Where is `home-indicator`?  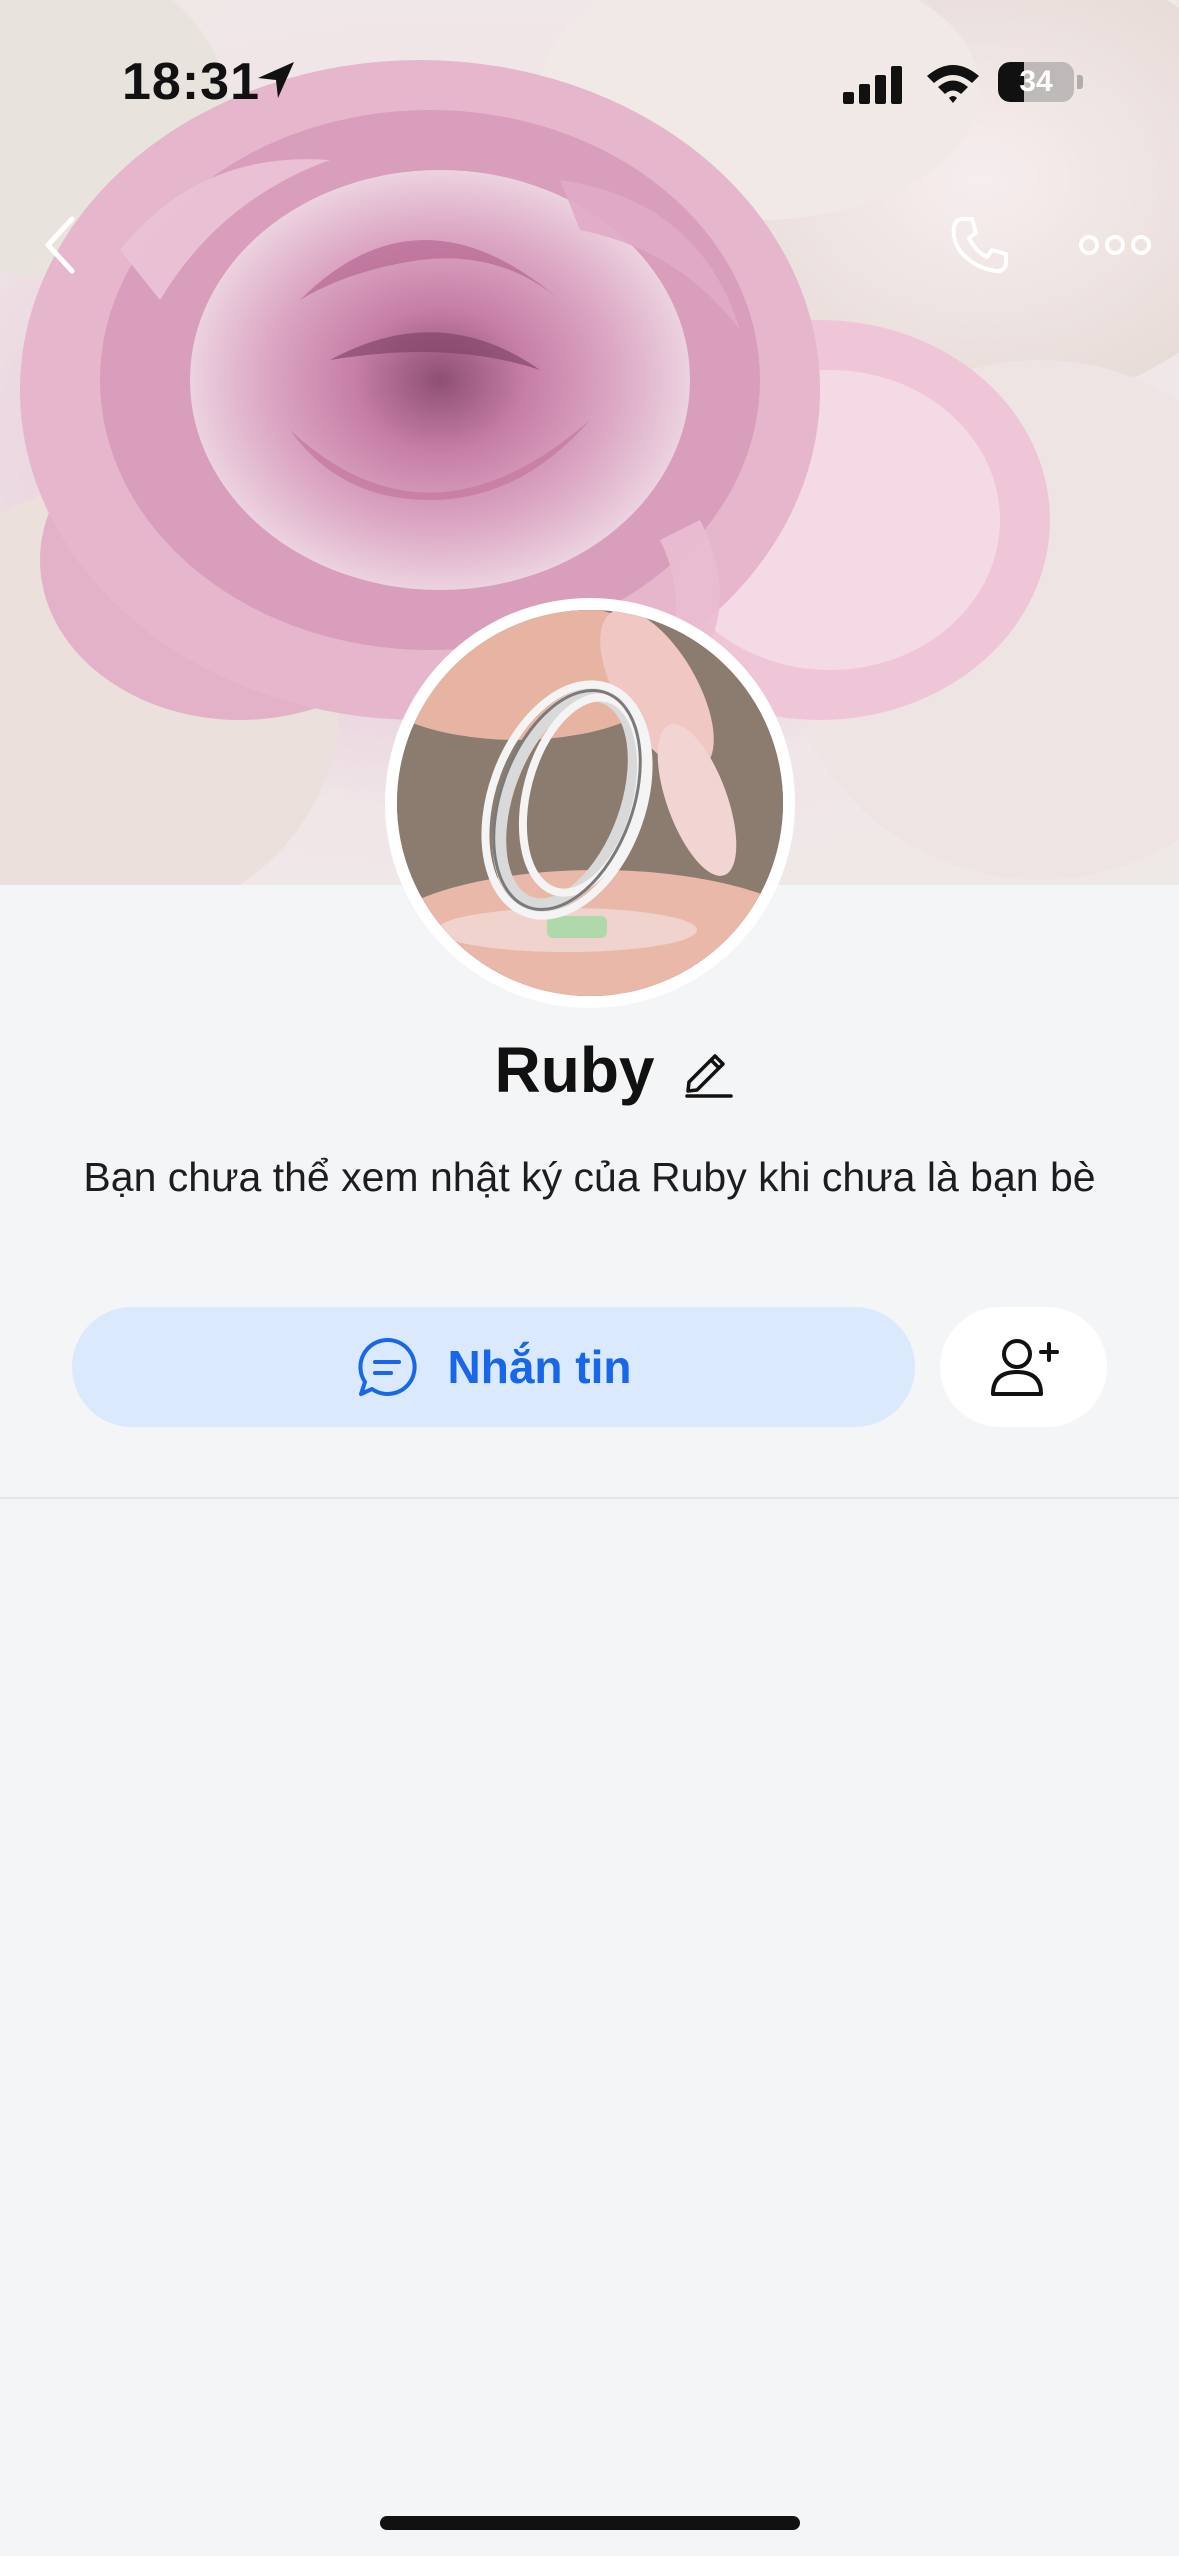 home-indicator is located at coordinates (590, 2523).